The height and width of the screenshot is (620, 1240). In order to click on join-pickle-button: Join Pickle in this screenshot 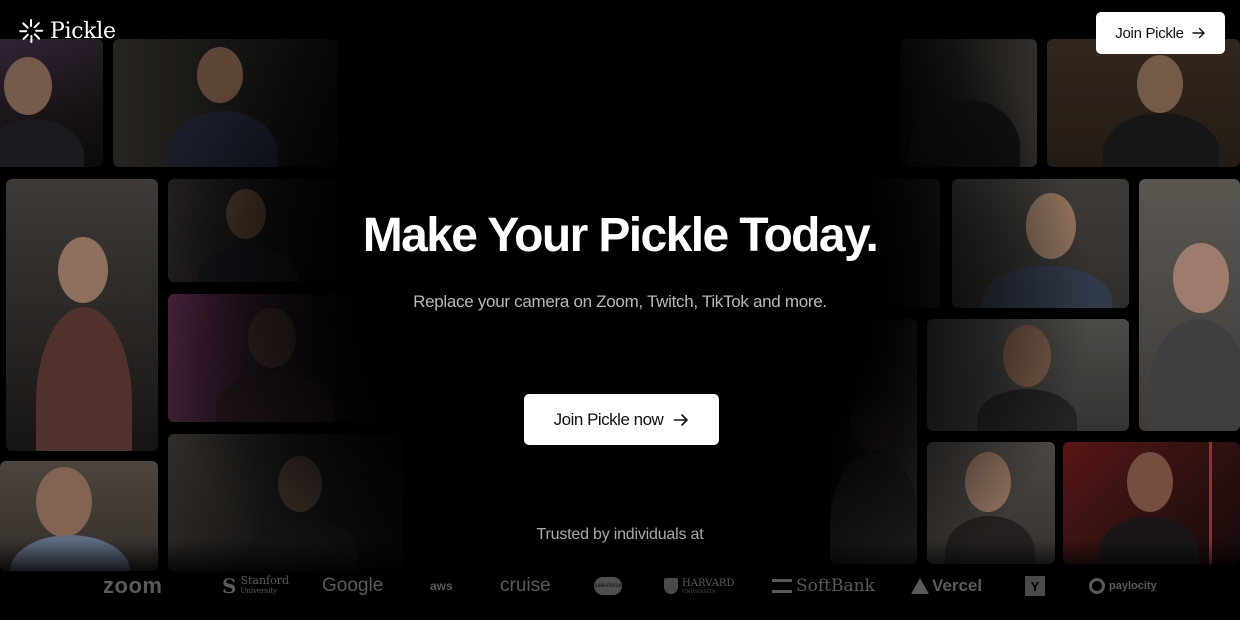, I will do `click(1160, 33)`.